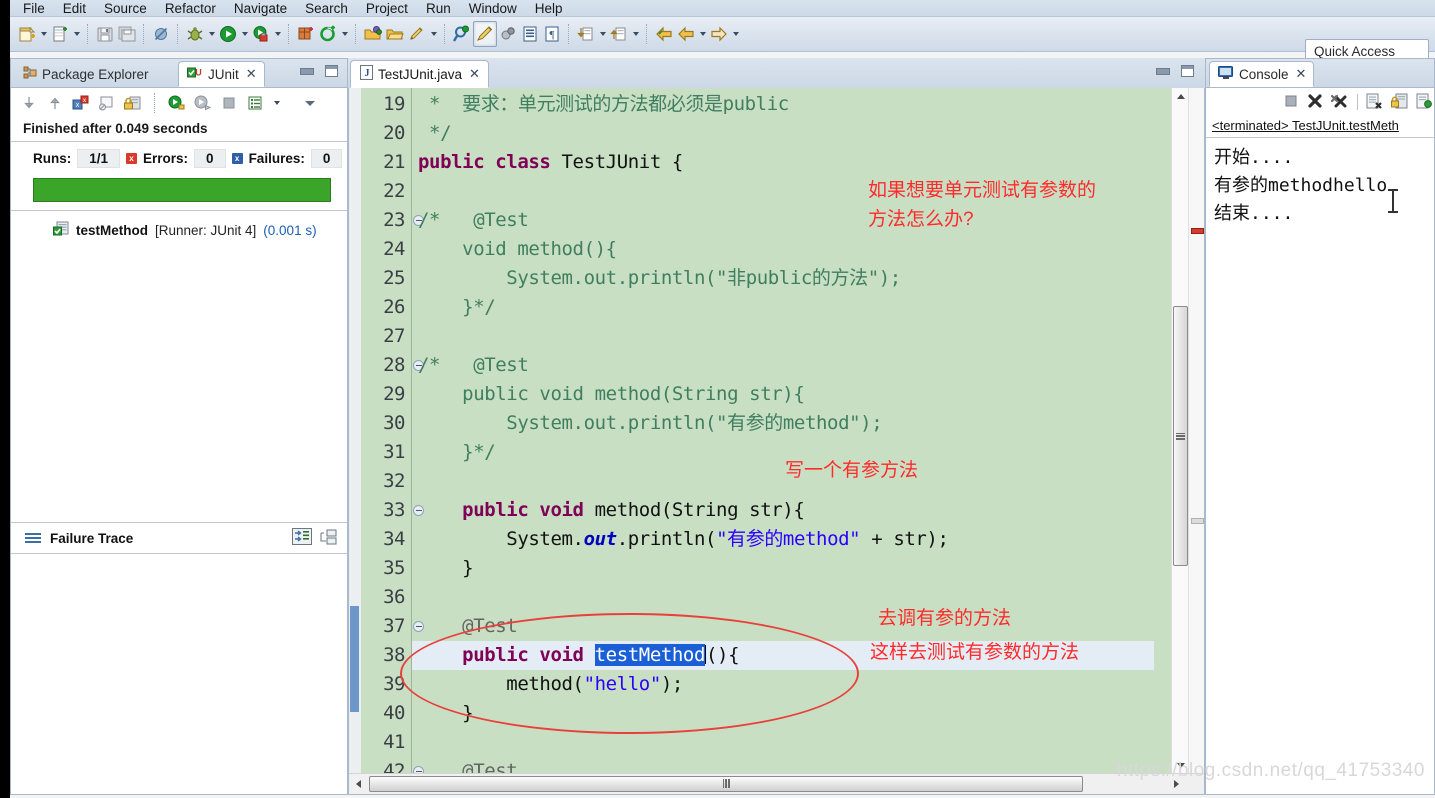 The width and height of the screenshot is (1435, 798). What do you see at coordinates (260, 8) in the screenshot?
I see `menu-item-navigate: Navigate` at bounding box center [260, 8].